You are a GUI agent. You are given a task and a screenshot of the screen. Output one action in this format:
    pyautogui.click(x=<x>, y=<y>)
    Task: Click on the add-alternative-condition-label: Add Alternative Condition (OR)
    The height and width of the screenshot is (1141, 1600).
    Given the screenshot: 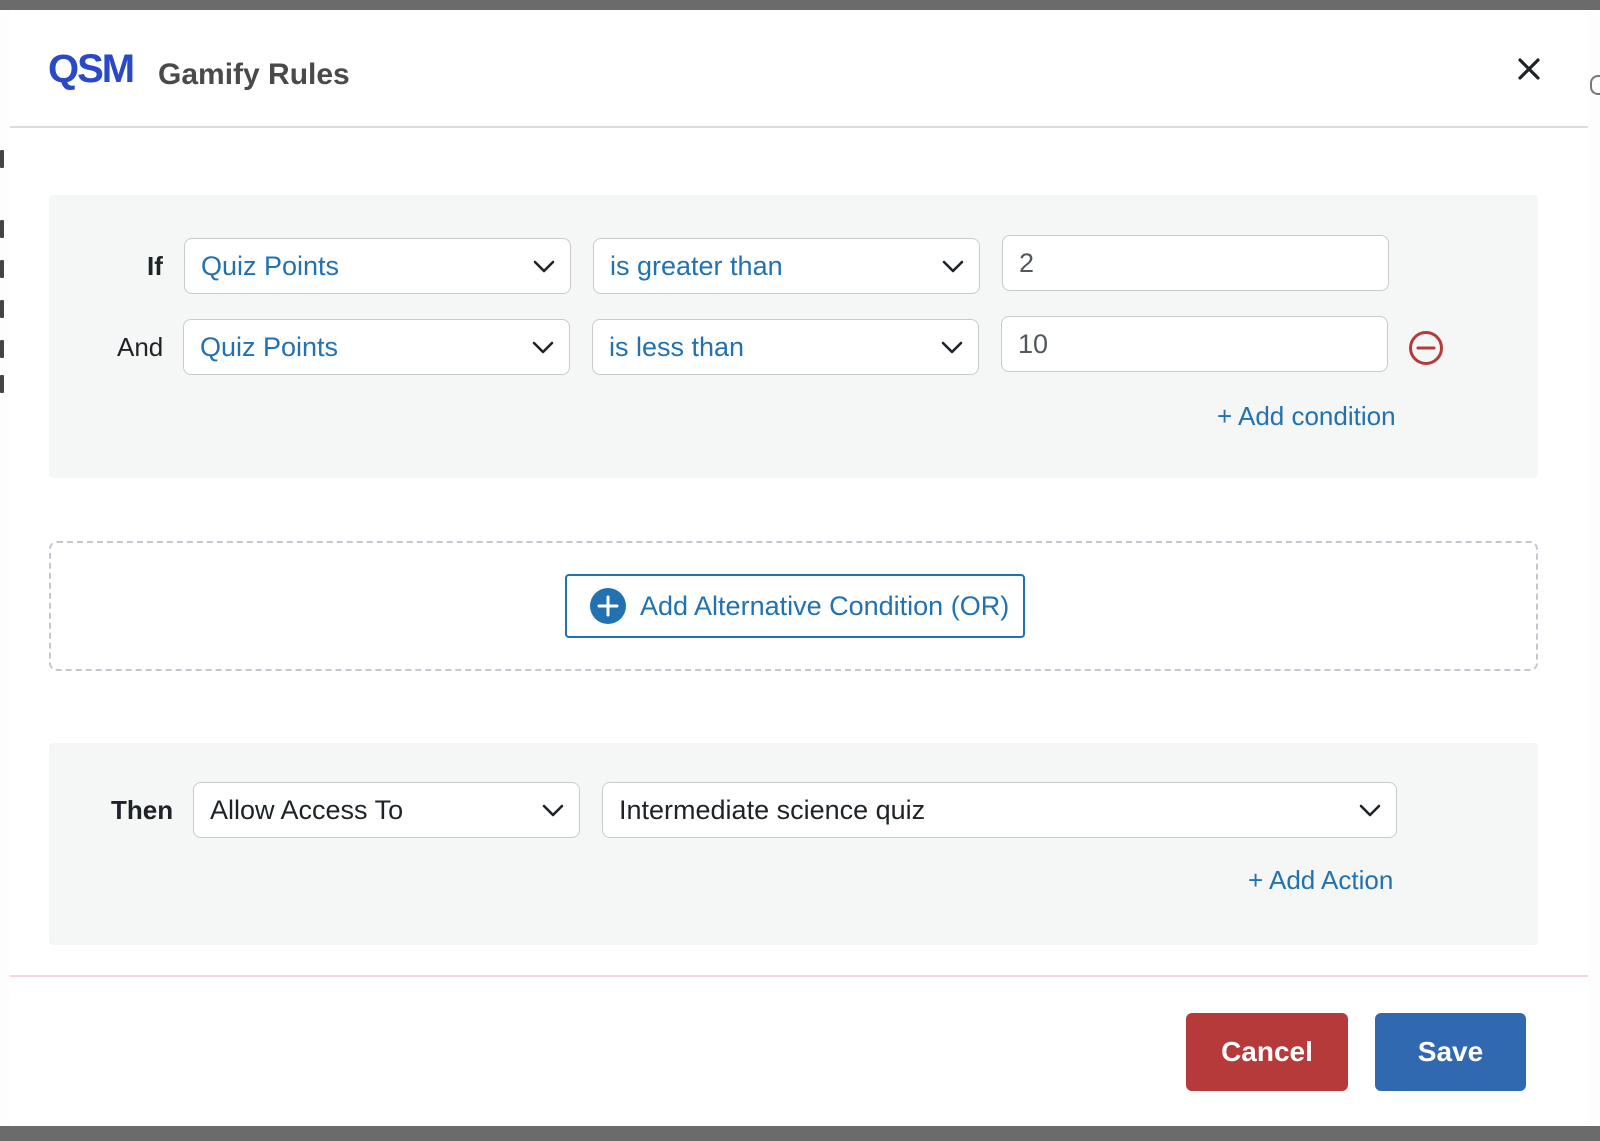 What is the action you would take?
    pyautogui.click(x=825, y=605)
    